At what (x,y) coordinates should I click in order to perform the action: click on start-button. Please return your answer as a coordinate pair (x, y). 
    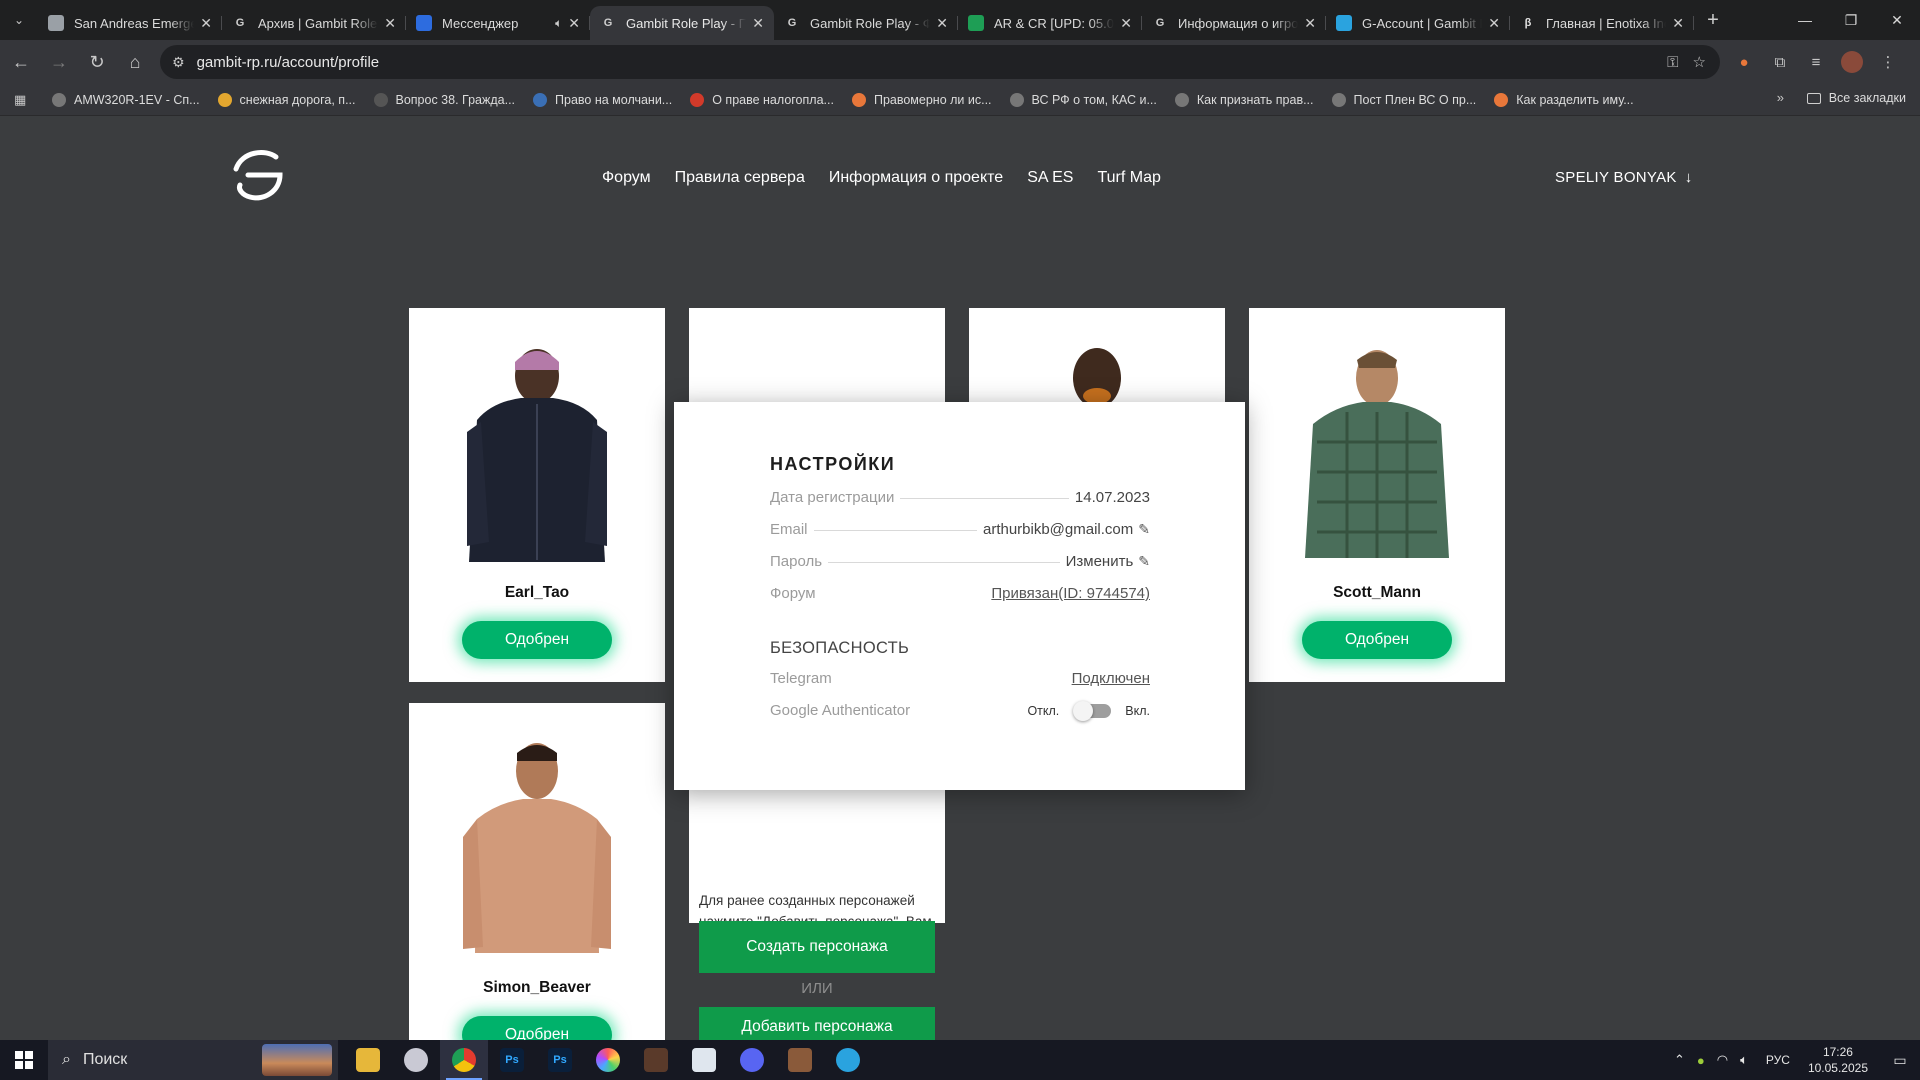
    Looking at the image, I should click on (24, 1060).